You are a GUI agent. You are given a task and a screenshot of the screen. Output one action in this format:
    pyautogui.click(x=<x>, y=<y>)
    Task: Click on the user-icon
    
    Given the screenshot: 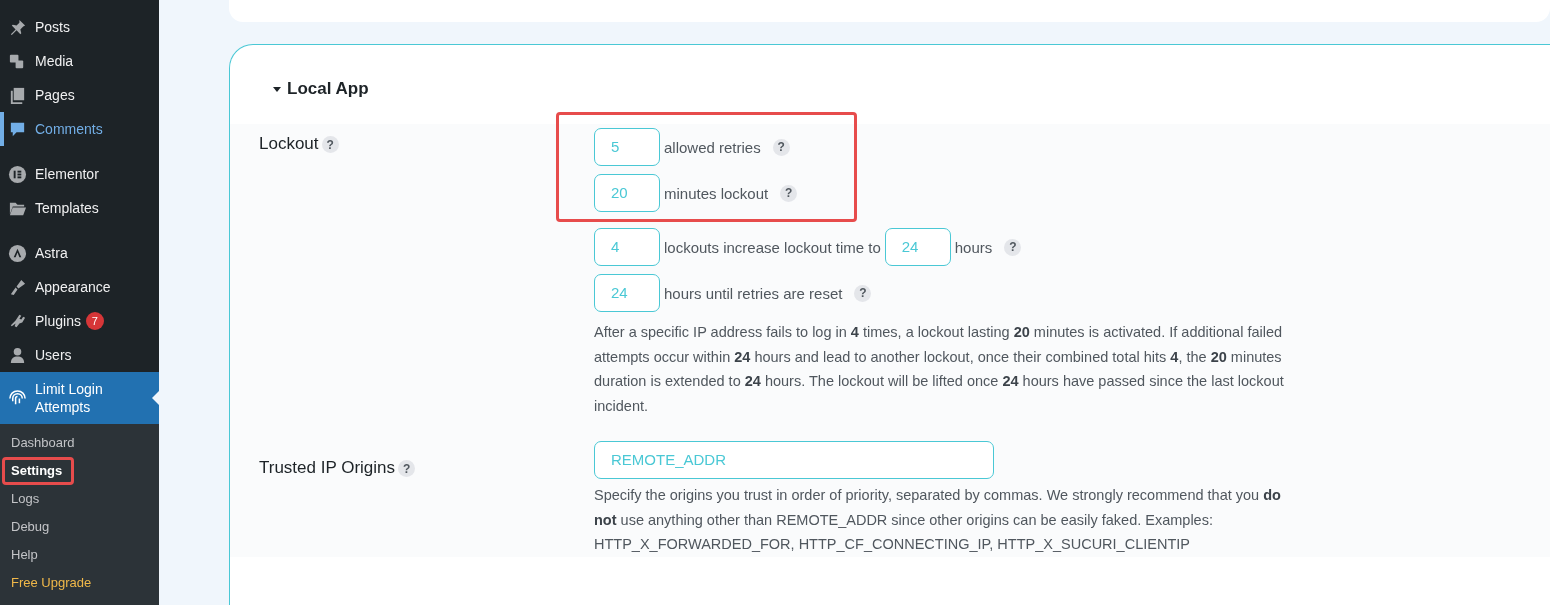 What is the action you would take?
    pyautogui.click(x=17, y=355)
    